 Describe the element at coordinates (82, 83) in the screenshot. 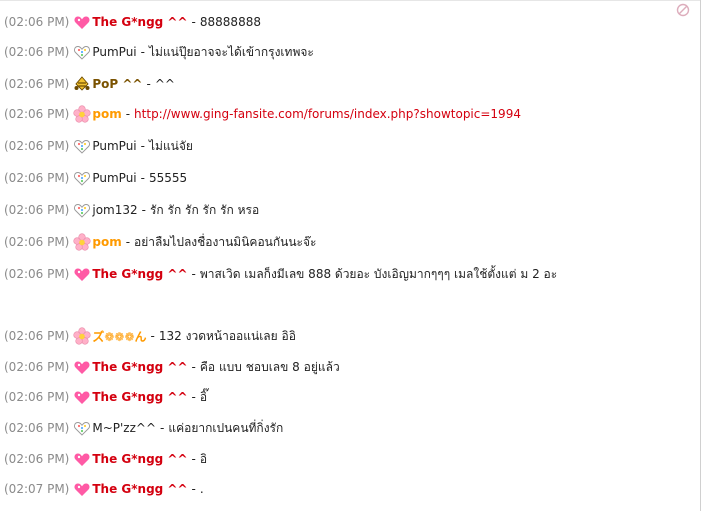

I see `bee-icon` at that location.